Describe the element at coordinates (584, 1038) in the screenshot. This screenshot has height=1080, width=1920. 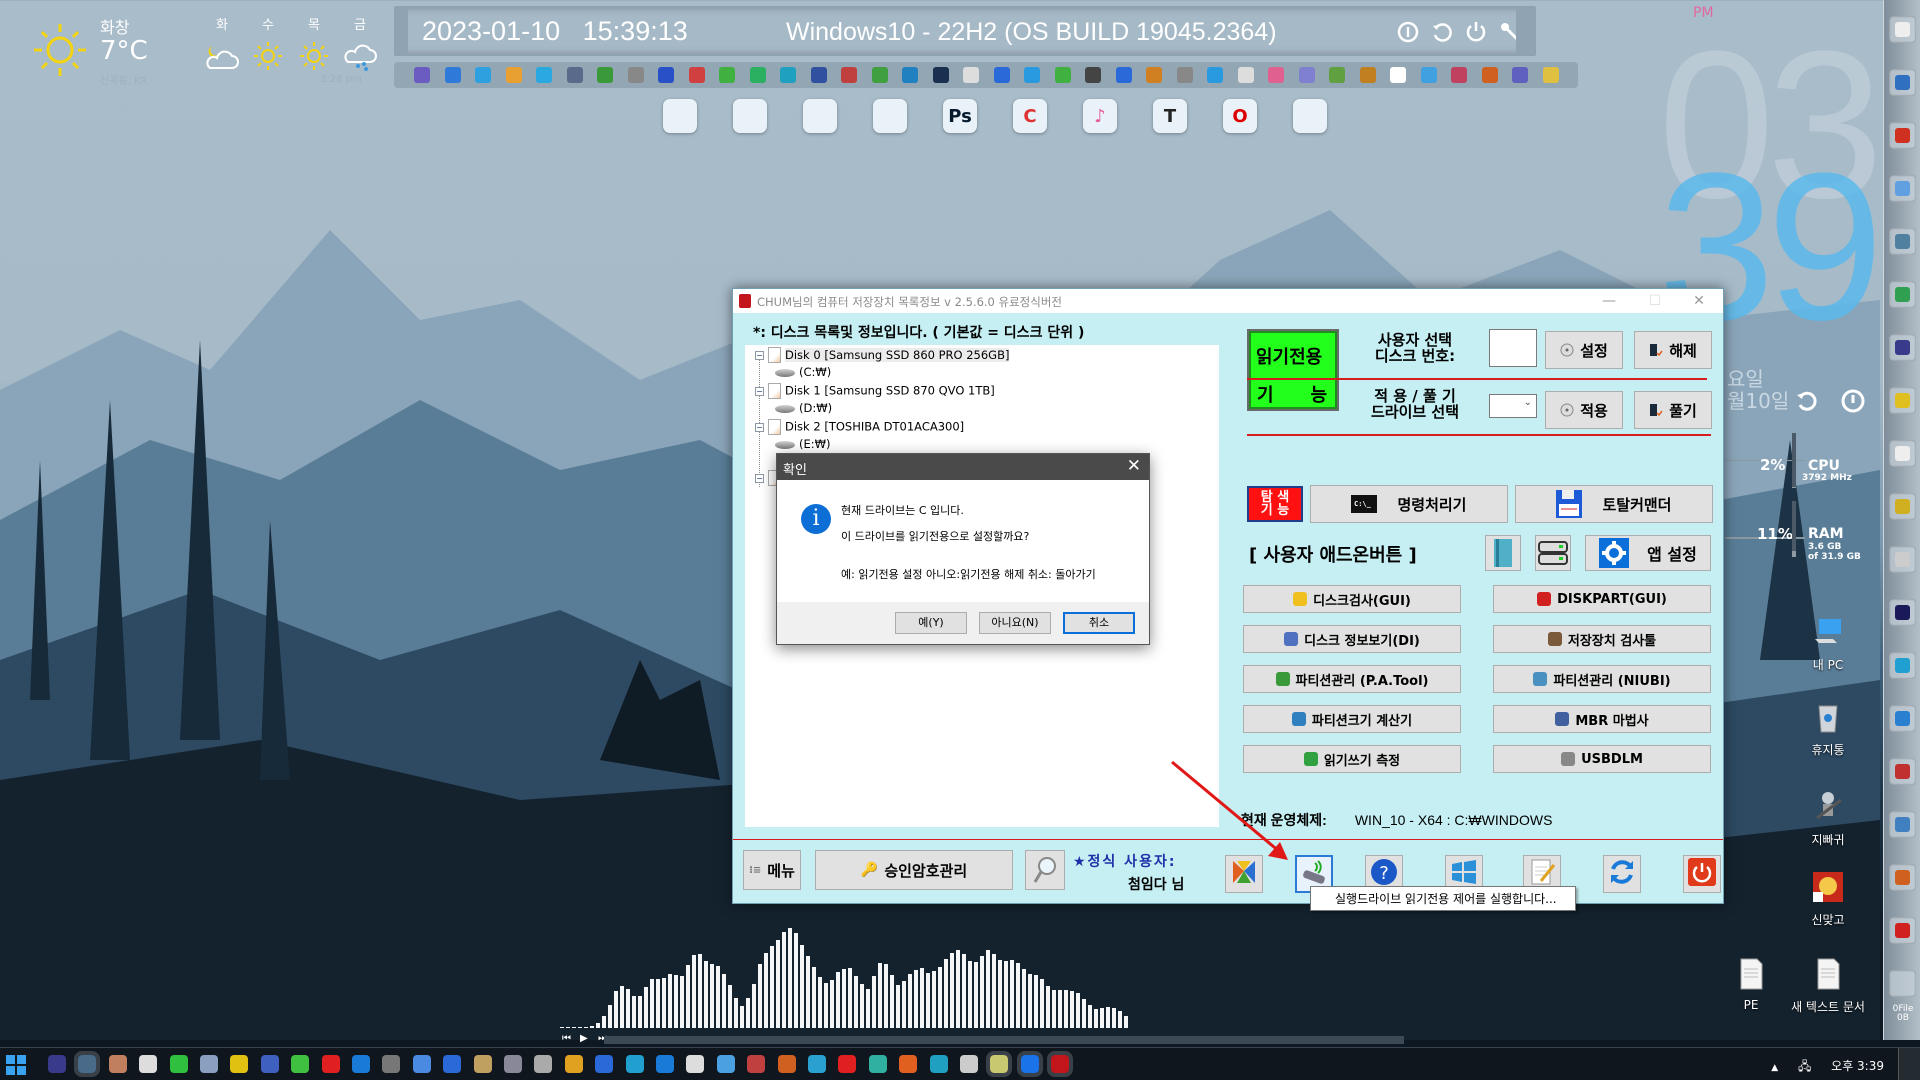
I see `play-button: ▶` at that location.